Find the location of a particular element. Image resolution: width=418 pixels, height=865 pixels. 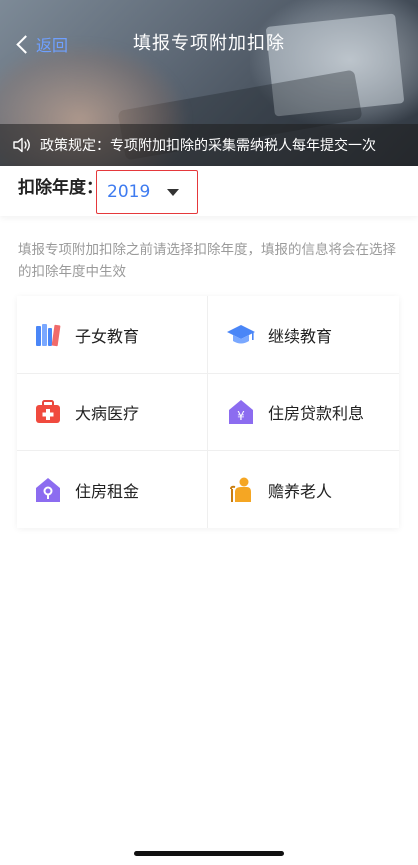

item-serious-illness: 大病医疗 is located at coordinates (112, 412).